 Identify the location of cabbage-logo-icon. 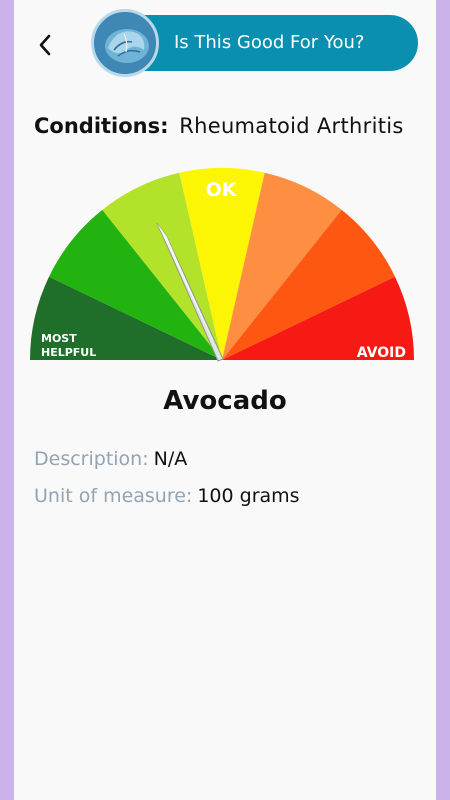
(125, 43).